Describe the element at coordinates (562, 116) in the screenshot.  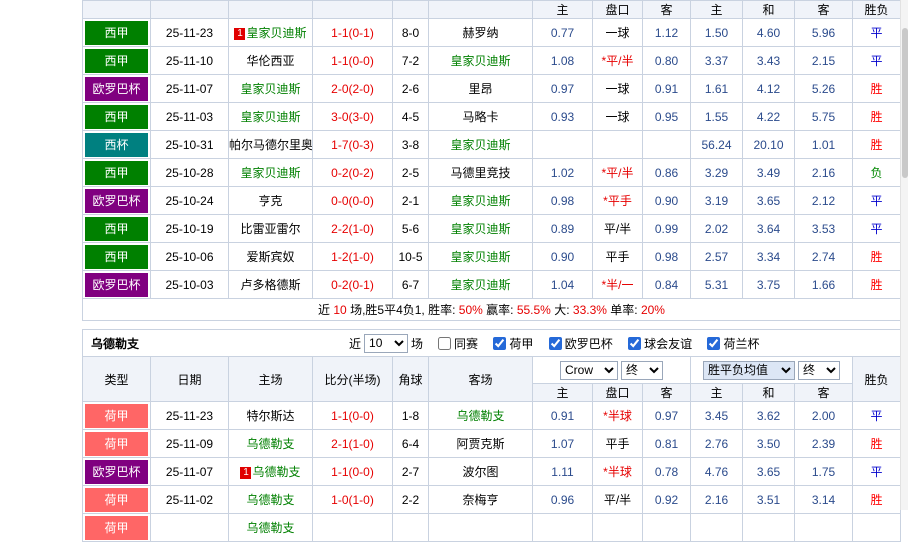
I see `ah-home-odds: 0.93` at that location.